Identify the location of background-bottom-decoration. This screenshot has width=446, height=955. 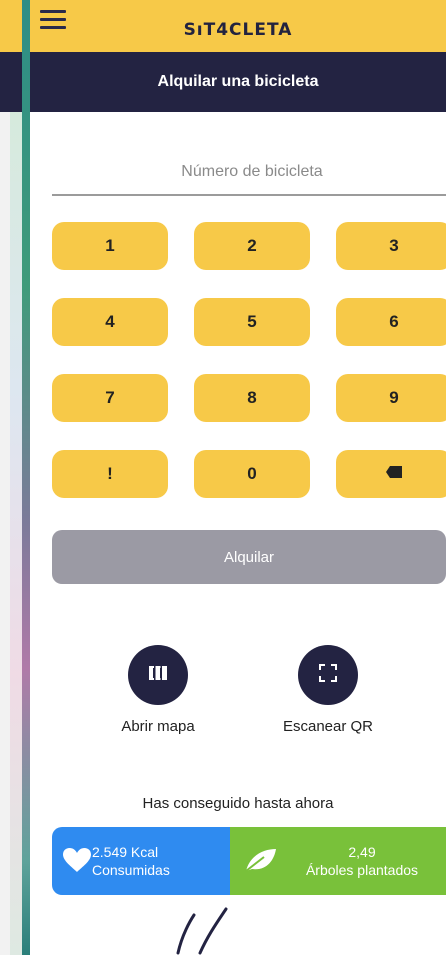
(238, 930).